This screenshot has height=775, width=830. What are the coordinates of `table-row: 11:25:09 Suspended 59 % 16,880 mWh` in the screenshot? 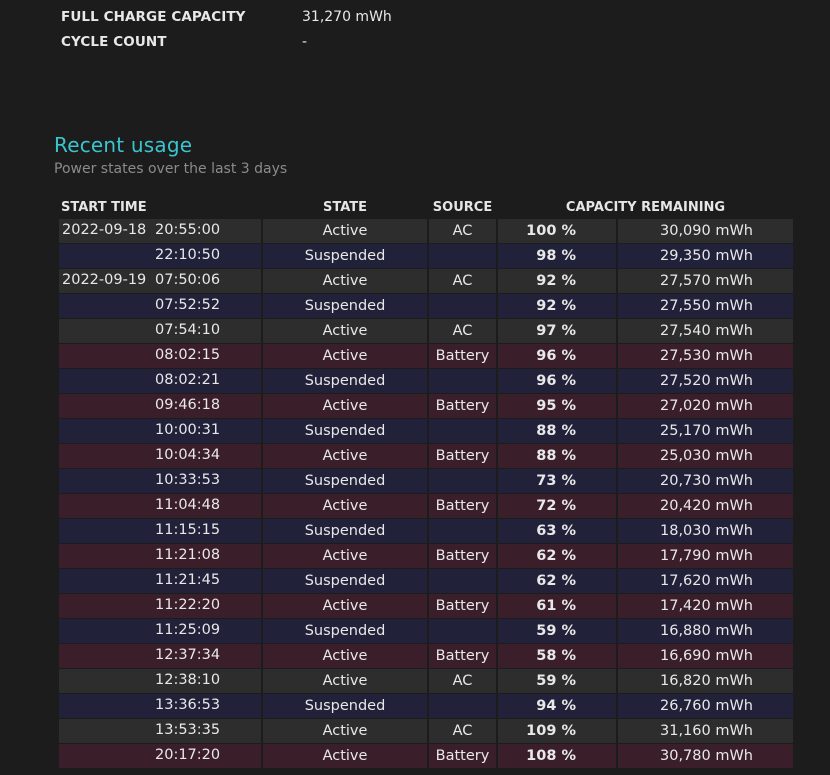 It's located at (426, 631).